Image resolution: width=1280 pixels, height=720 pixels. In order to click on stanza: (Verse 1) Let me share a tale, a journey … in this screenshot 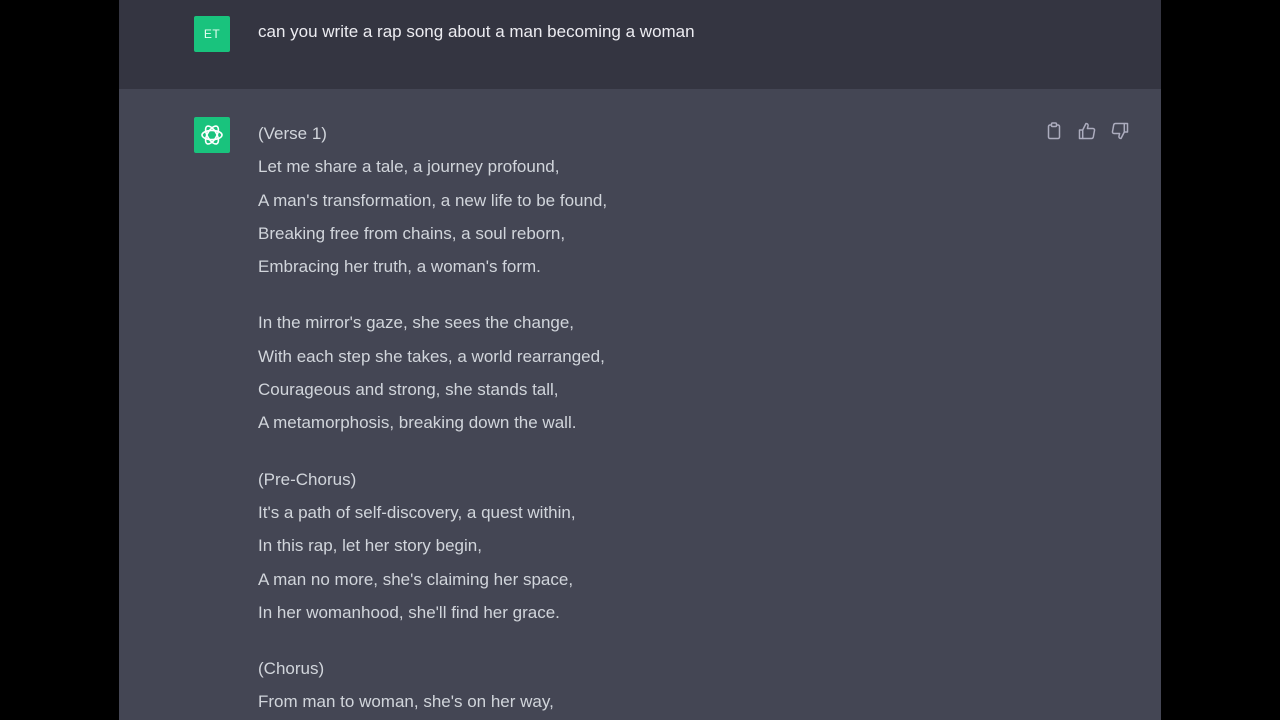, I will do `click(638, 206)`.